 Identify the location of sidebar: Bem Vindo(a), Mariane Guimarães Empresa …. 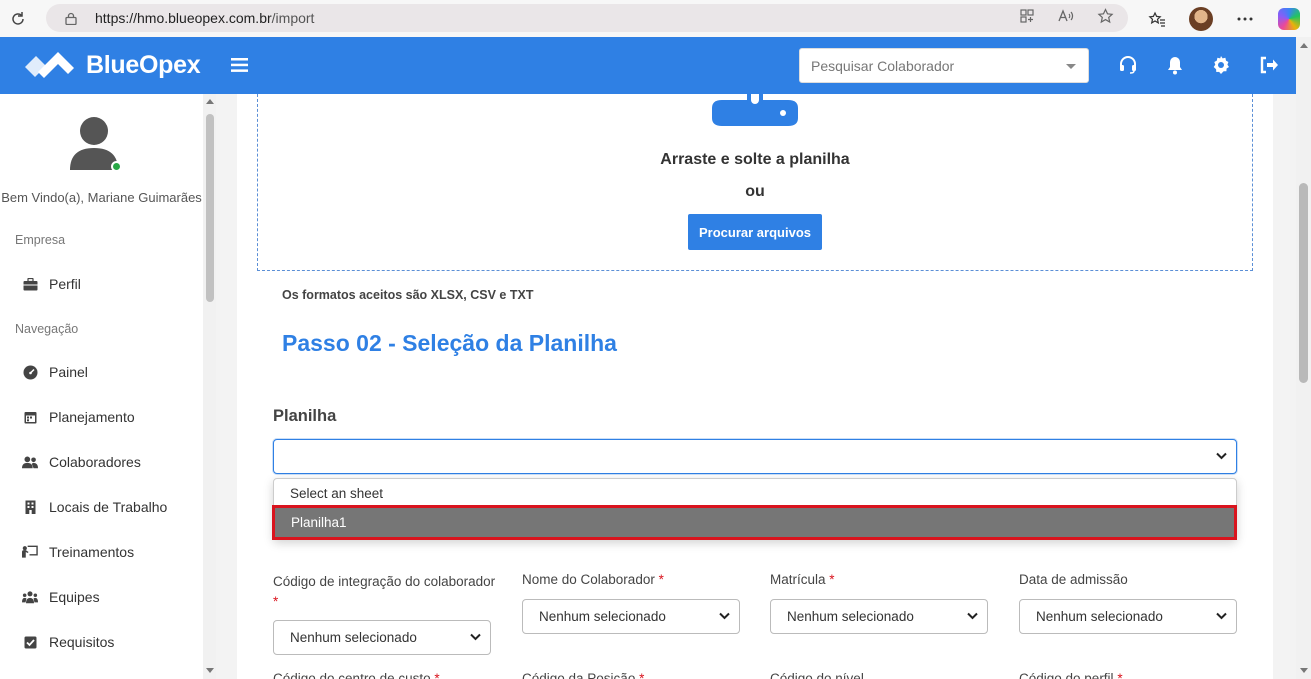
(101, 386).